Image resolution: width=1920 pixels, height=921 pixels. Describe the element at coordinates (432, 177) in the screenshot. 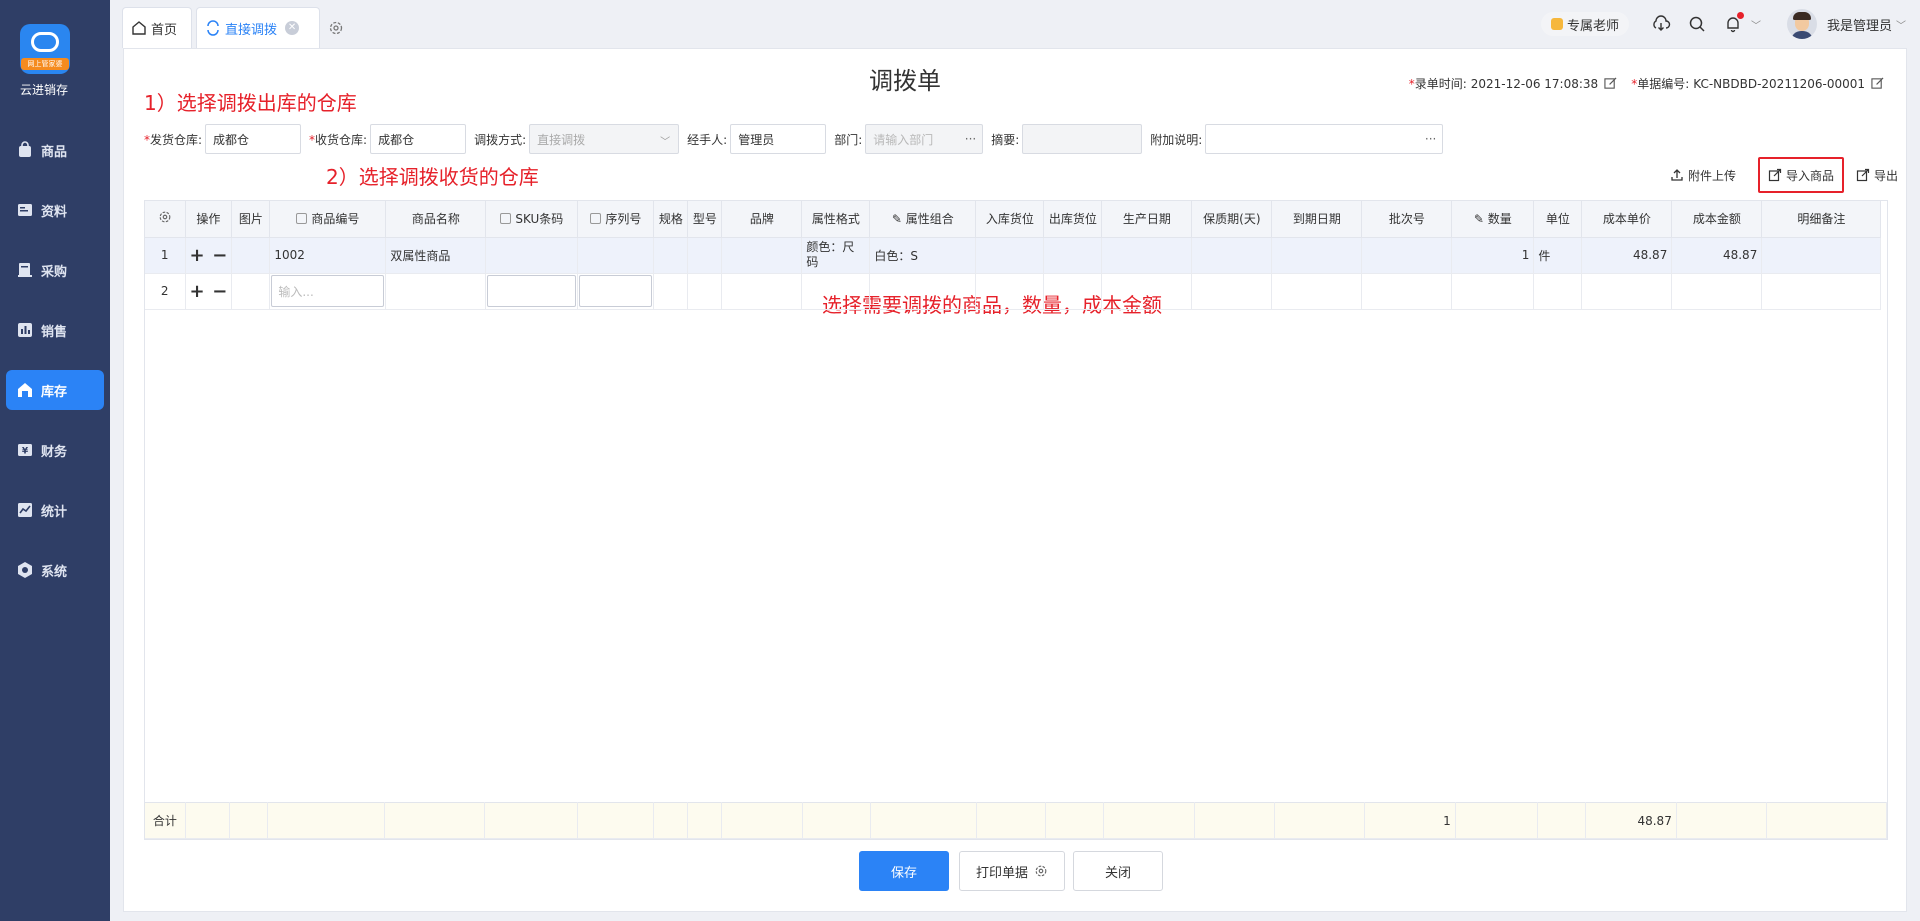

I see `annotation-step2: 2）选择调拨收货的仓库` at that location.